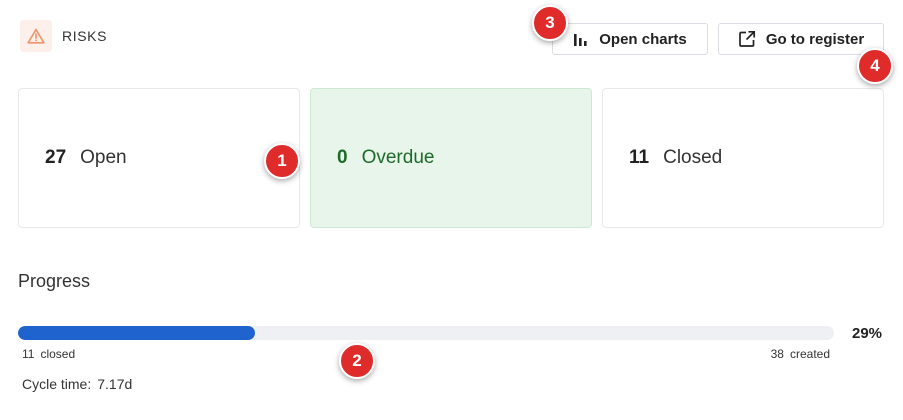 Image resolution: width=903 pixels, height=420 pixels. I want to click on overdue-count: 0, so click(342, 157).